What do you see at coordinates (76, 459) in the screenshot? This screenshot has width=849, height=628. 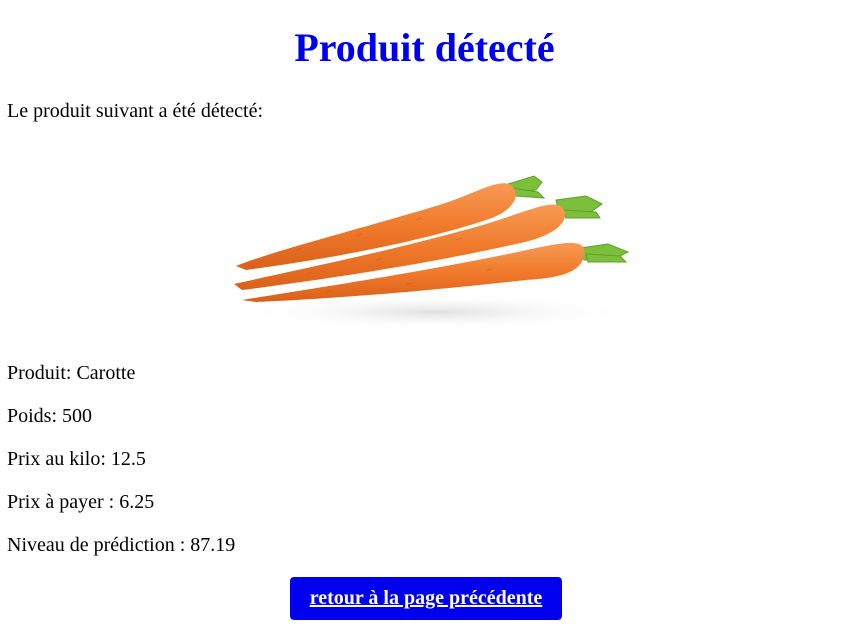 I see `price-per-kilo: Prix au kilo: 12.5` at bounding box center [76, 459].